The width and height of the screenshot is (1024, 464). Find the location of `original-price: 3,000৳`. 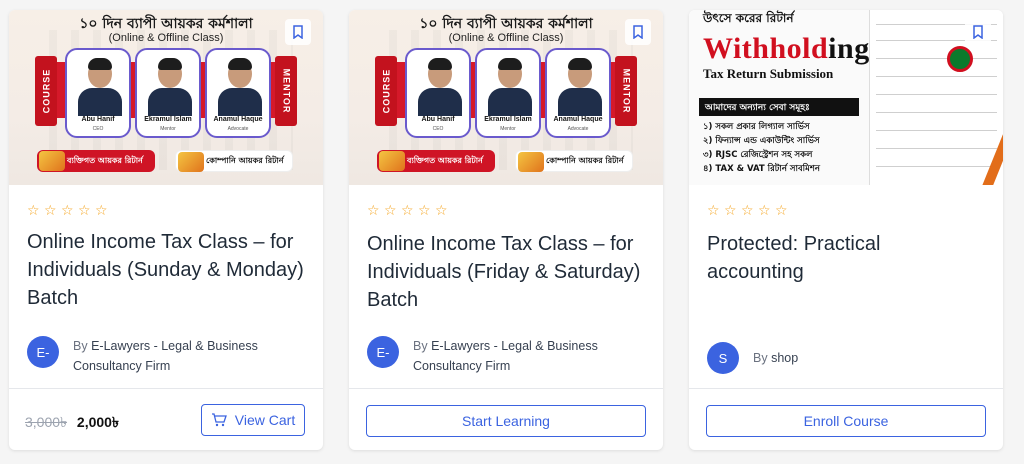

original-price: 3,000৳ is located at coordinates (46, 422).